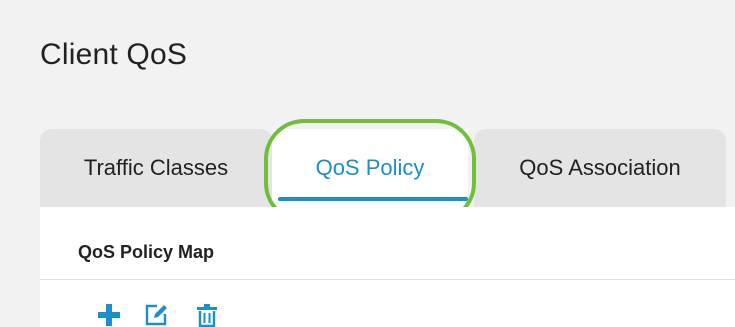 The width and height of the screenshot is (735, 327). I want to click on tab-label: Traffic Classes, so click(156, 167).